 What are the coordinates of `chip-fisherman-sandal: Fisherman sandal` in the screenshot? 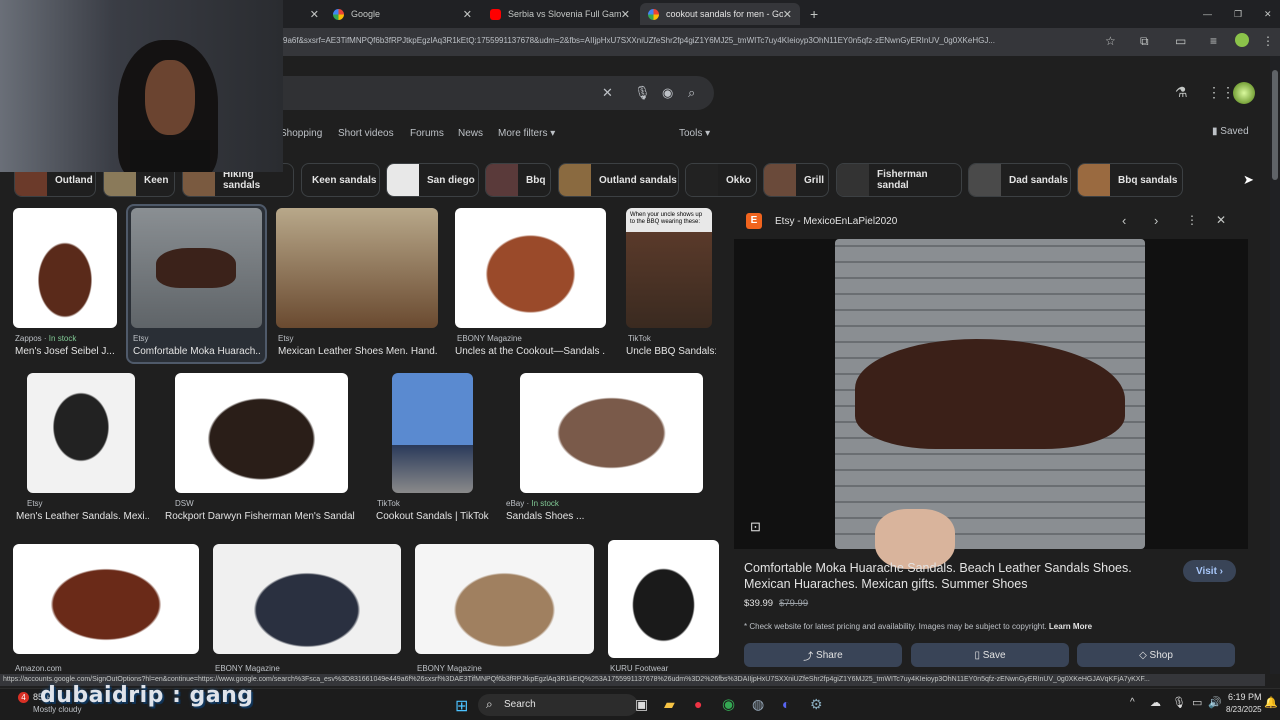 It's located at (899, 180).